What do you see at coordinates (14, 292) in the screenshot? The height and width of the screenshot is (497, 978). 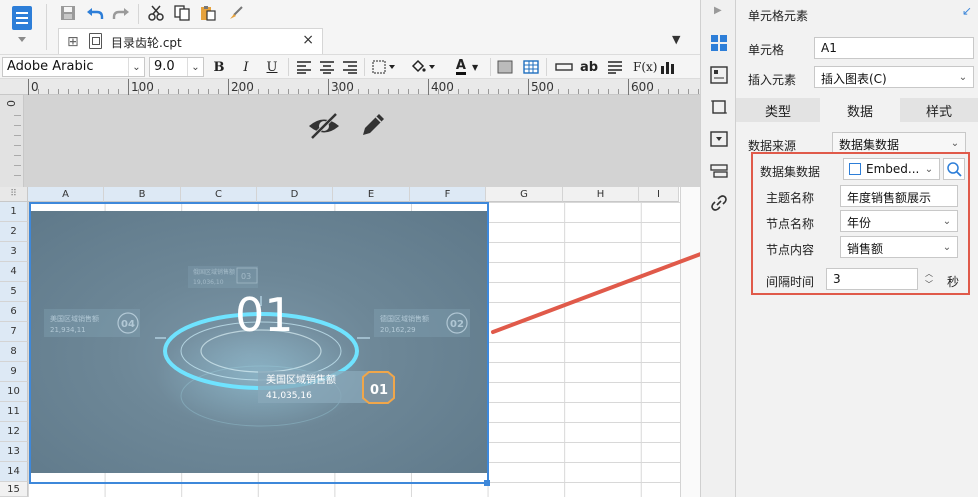 I see `row-header: 5` at bounding box center [14, 292].